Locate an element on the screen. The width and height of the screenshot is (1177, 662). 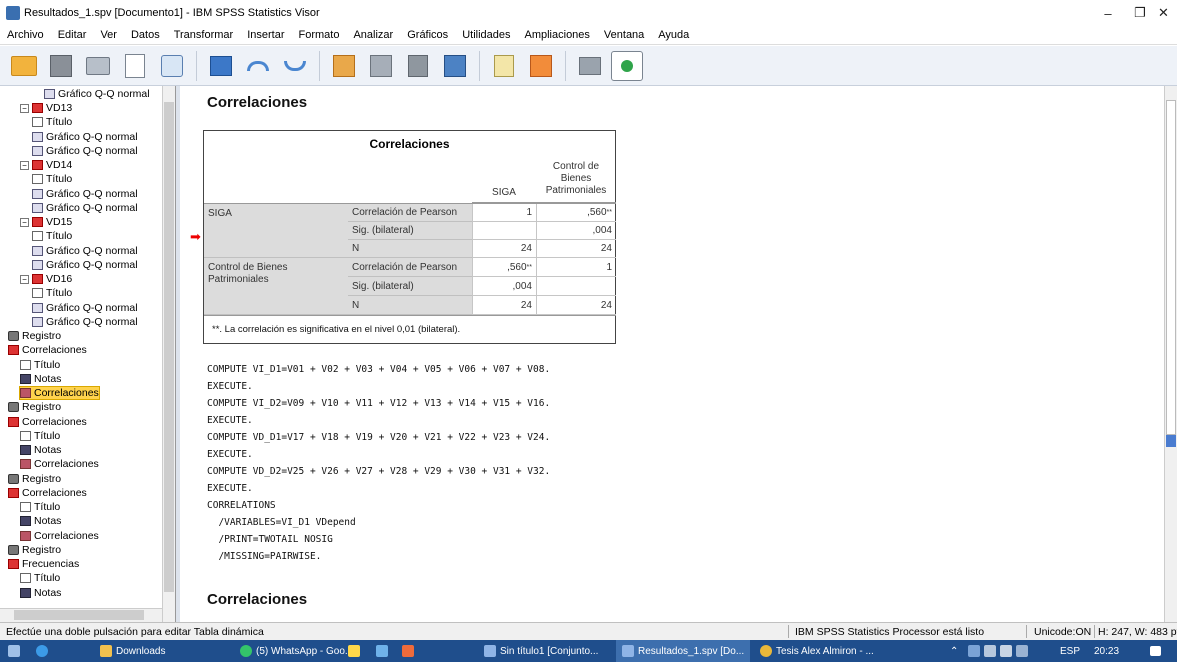
syntax-line: /VARIABLES=VI_D1 VDepend is located at coordinates (281, 522).